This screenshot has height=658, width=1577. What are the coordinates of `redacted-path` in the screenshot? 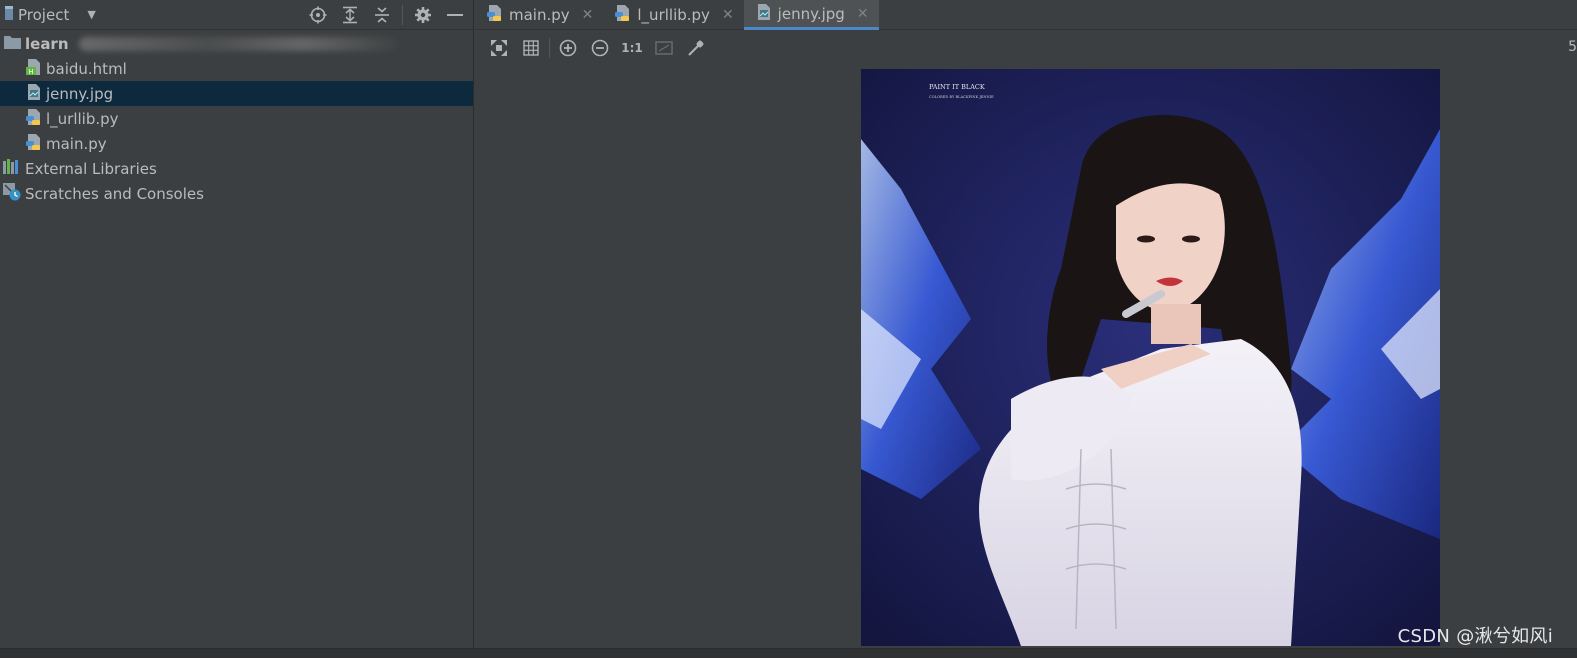 It's located at (238, 43).